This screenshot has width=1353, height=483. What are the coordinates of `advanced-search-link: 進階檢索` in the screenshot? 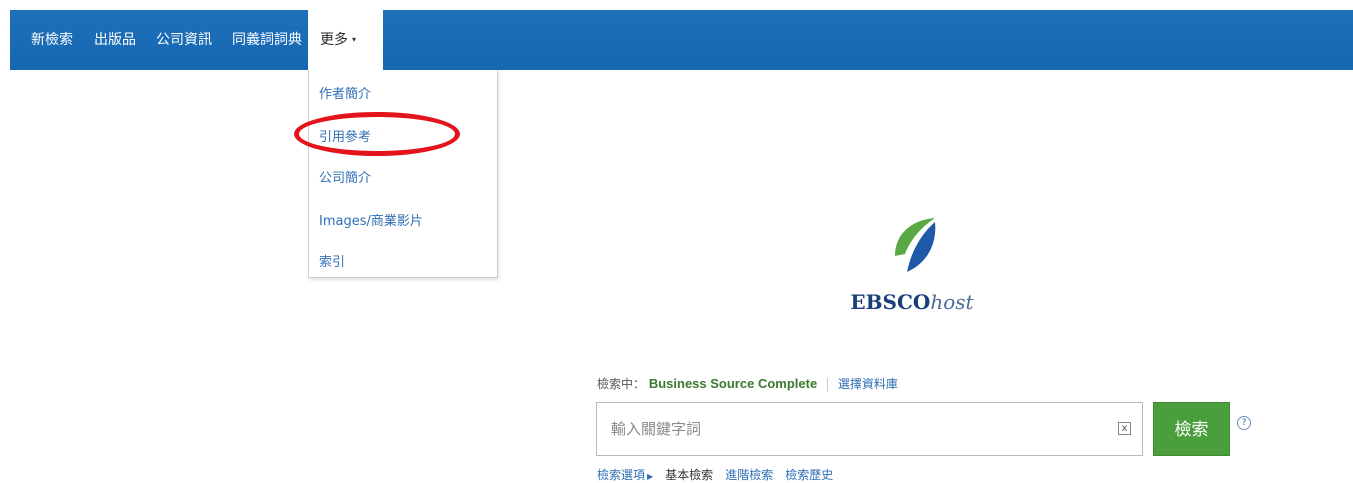 It's located at (749, 475).